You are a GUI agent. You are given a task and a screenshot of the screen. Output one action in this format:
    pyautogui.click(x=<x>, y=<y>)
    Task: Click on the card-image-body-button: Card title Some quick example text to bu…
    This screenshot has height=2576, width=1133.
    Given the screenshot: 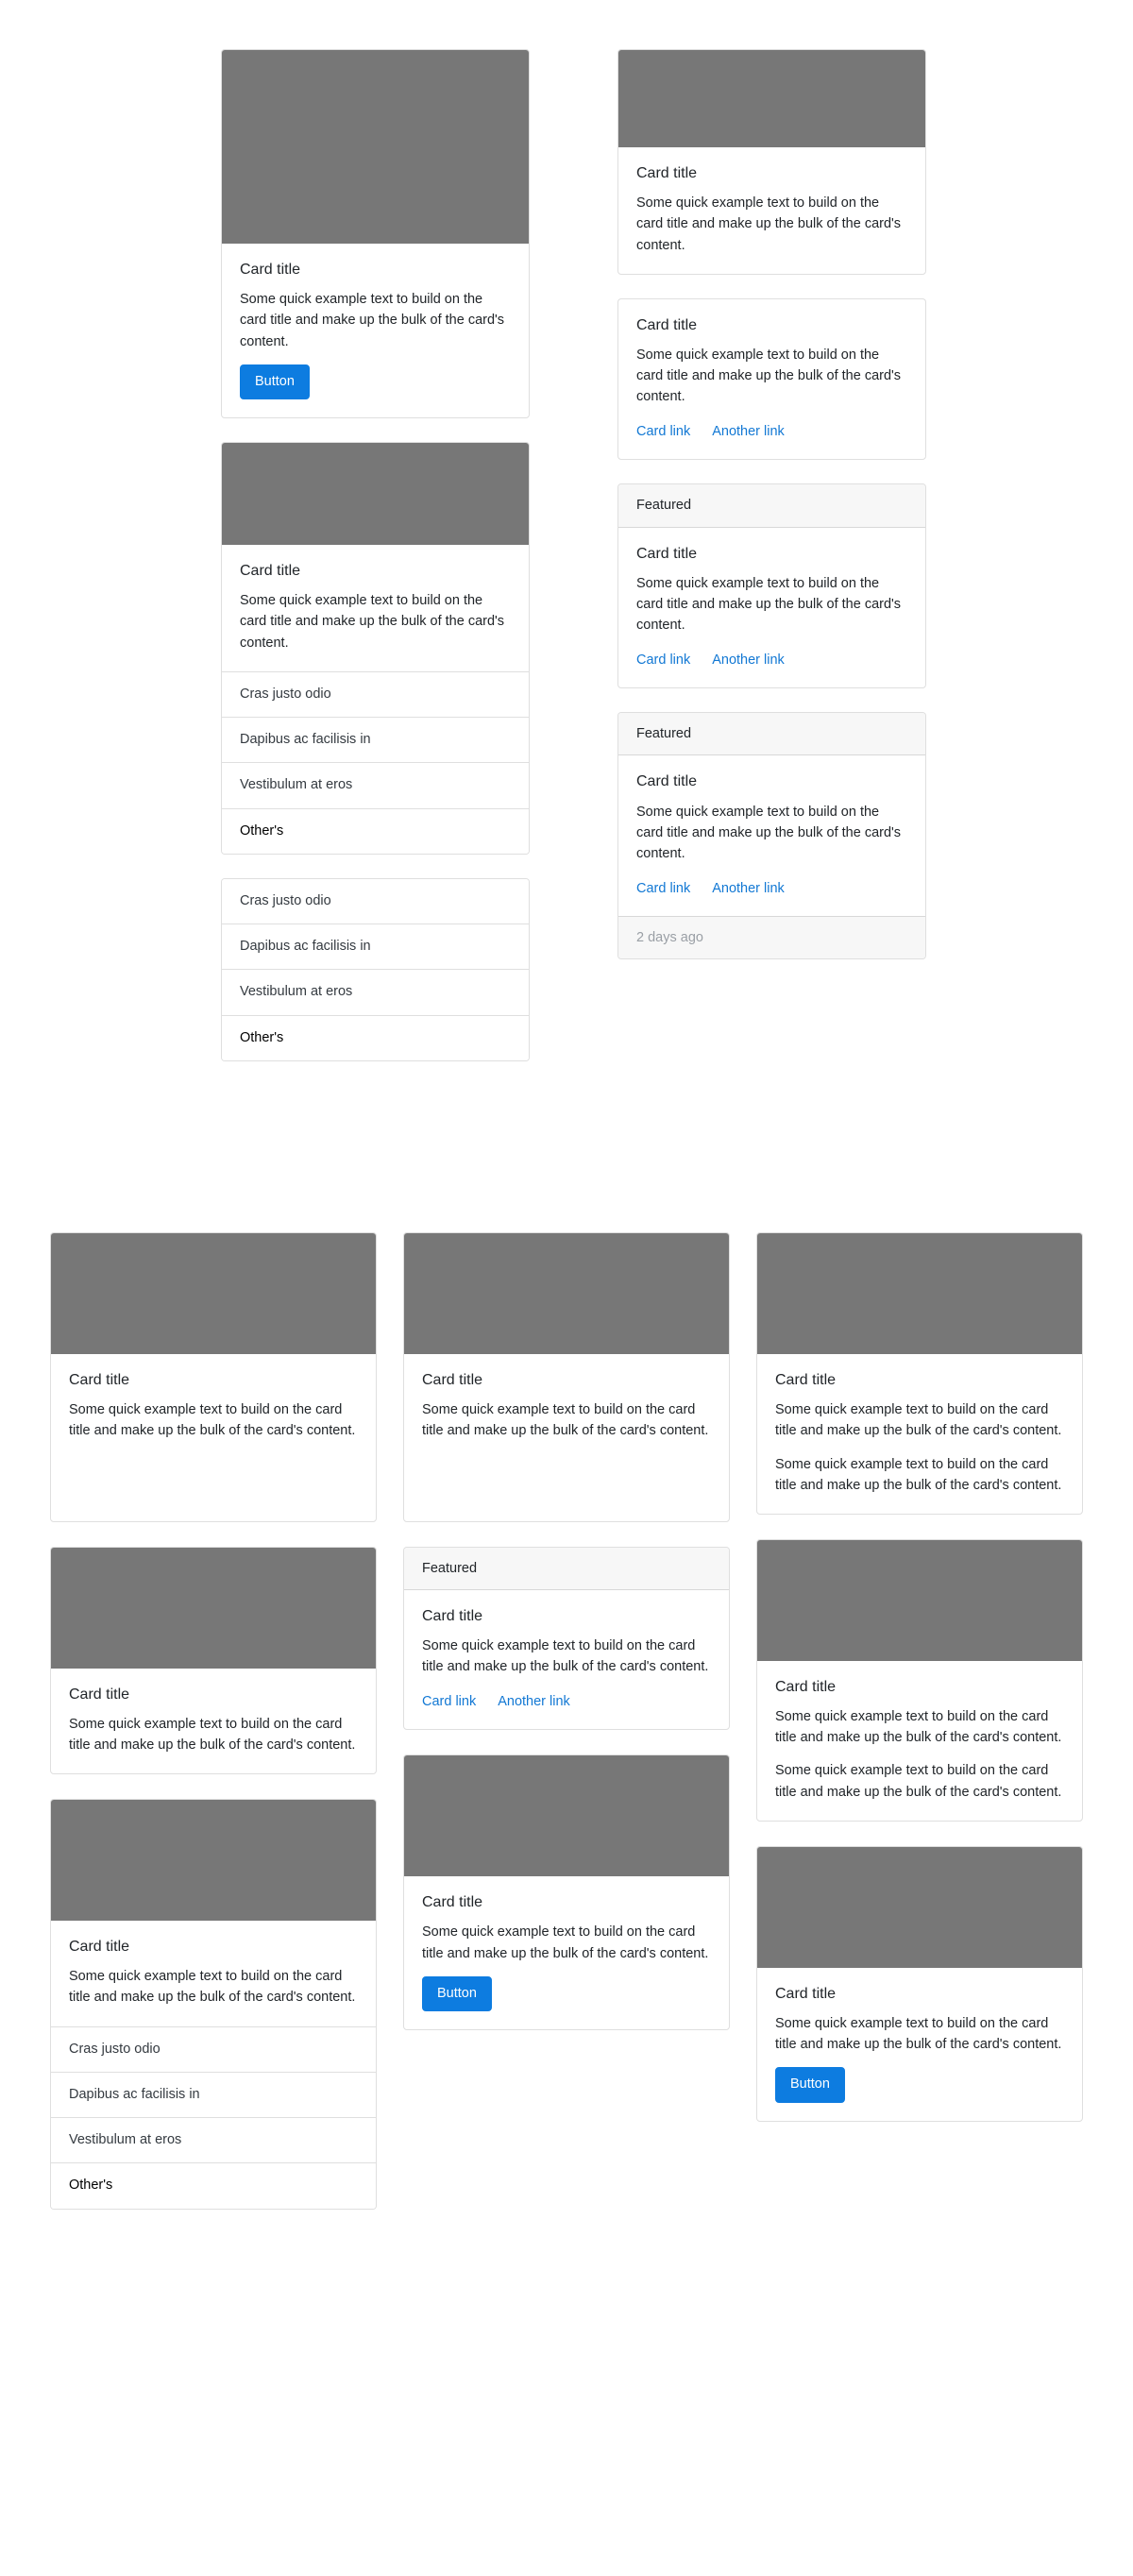 What is the action you would take?
    pyautogui.click(x=375, y=233)
    